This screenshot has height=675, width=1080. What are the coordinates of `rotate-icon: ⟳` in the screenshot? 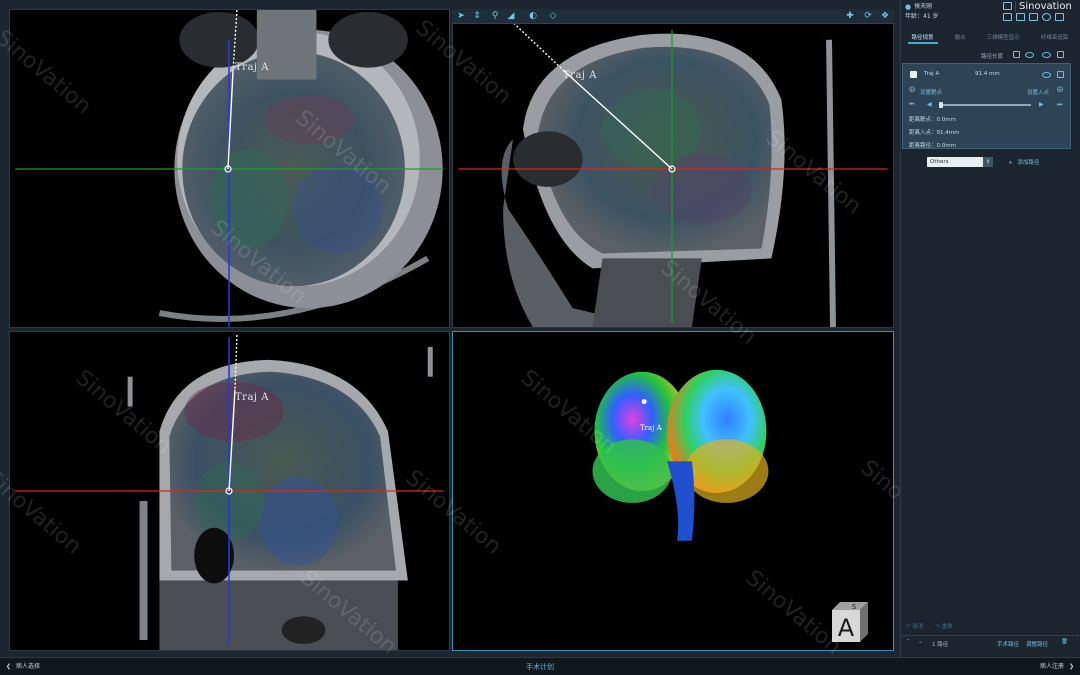 It's located at (868, 16).